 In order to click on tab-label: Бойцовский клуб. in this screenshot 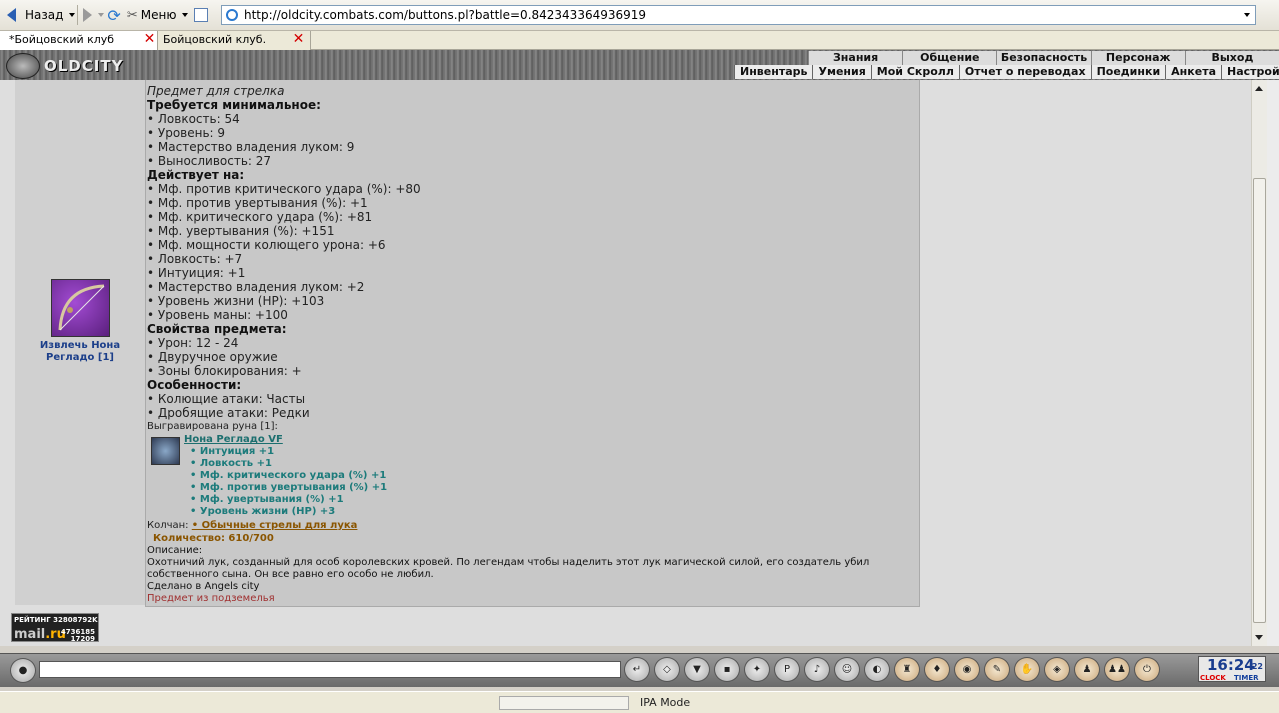, I will do `click(215, 39)`.